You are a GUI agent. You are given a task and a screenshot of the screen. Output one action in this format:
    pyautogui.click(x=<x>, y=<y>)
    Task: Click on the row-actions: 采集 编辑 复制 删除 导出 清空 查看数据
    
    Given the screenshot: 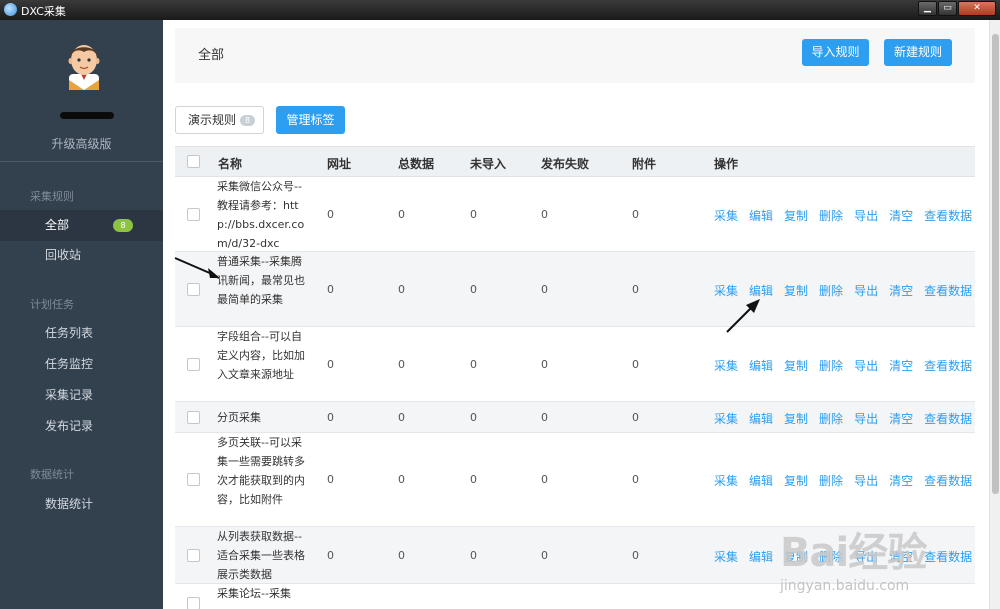 What is the action you would take?
    pyautogui.click(x=843, y=215)
    